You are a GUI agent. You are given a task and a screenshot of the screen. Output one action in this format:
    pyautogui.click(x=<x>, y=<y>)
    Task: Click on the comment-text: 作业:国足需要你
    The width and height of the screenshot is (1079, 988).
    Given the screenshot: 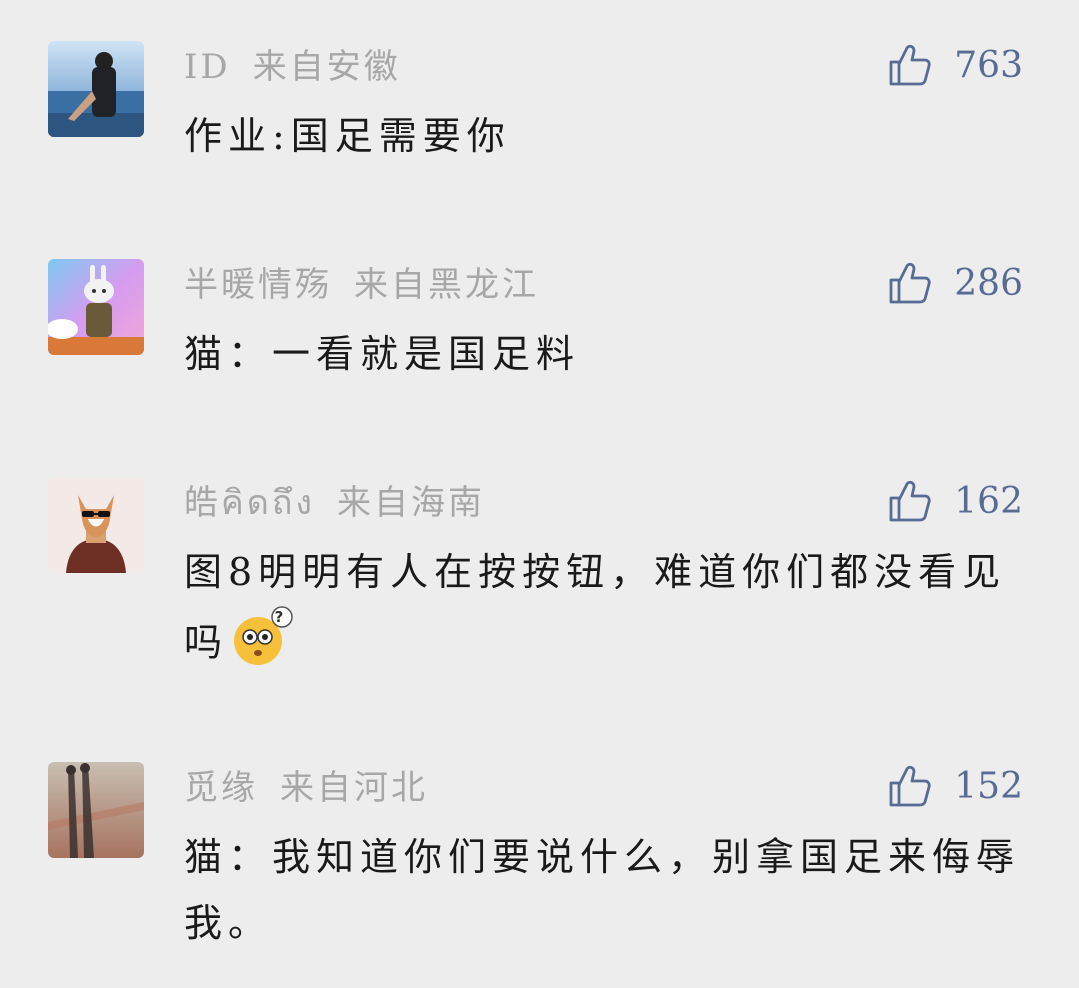 What is the action you would take?
    pyautogui.click(x=609, y=136)
    